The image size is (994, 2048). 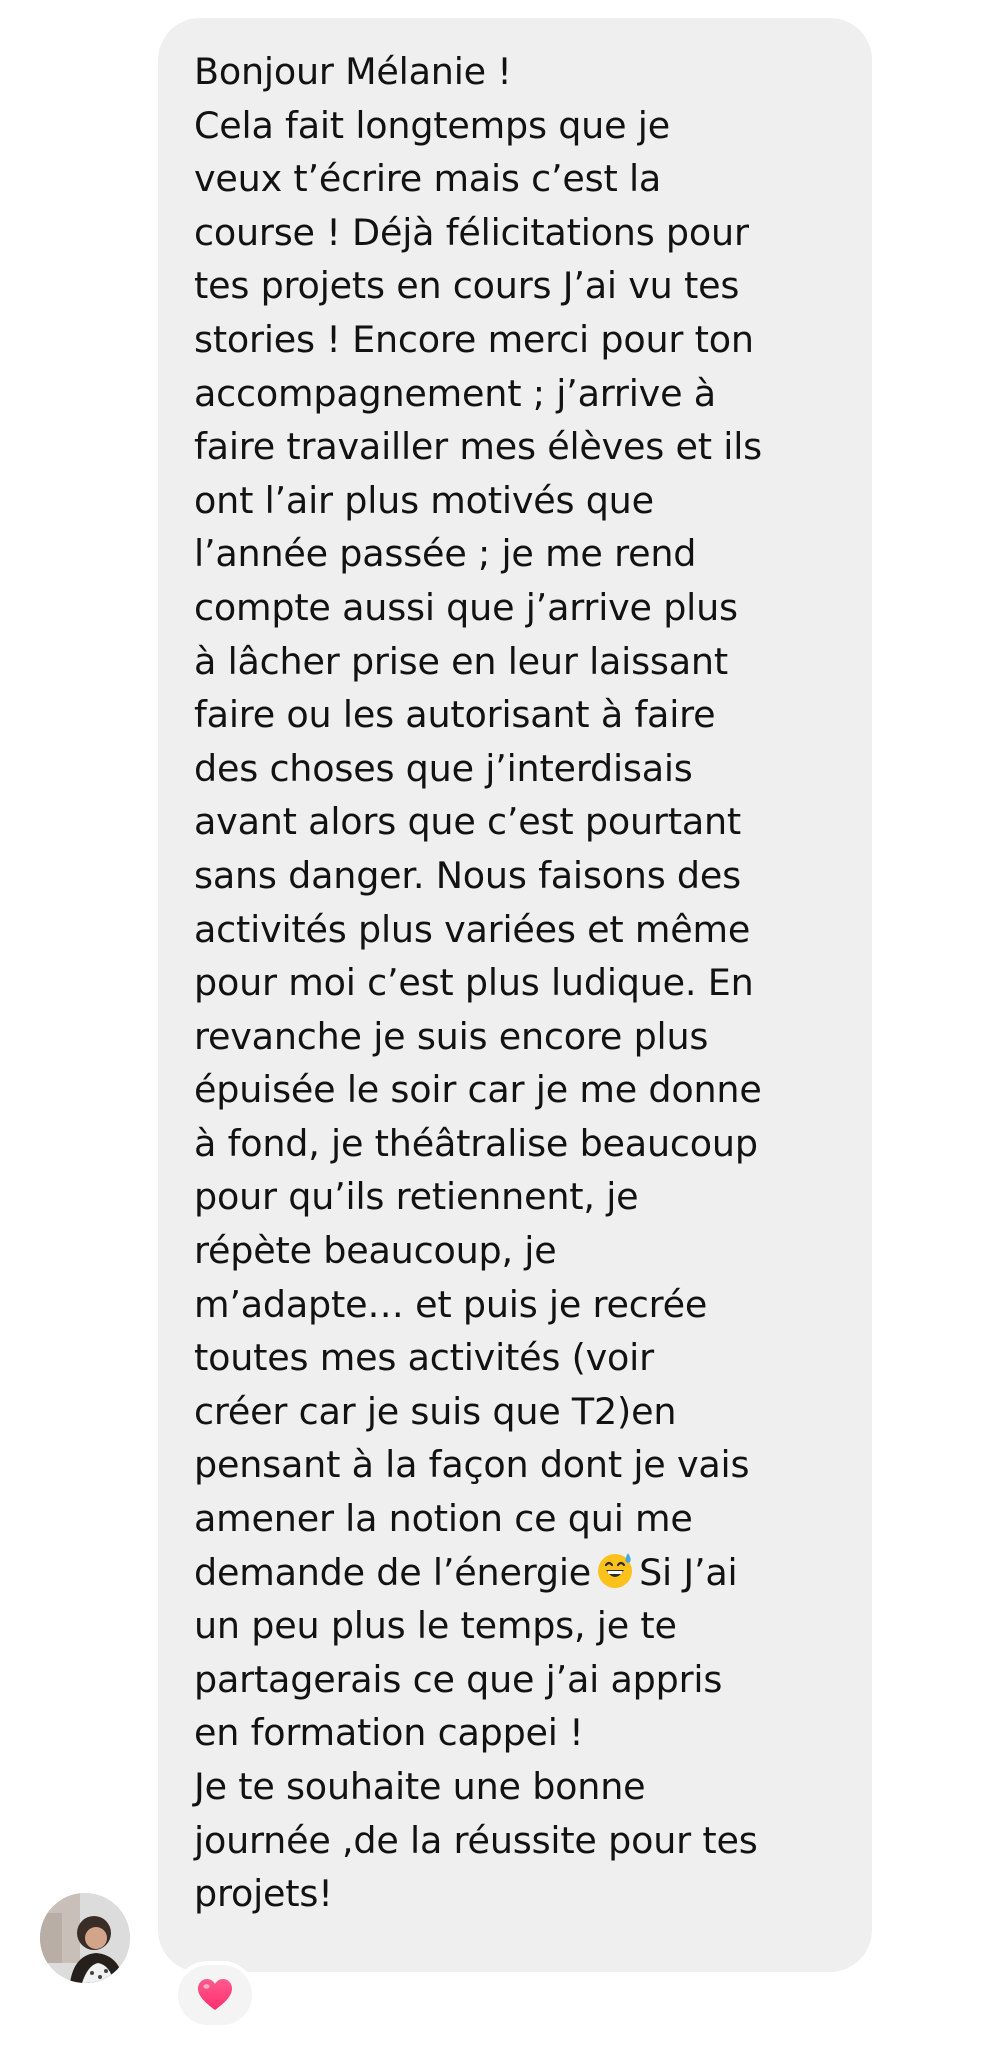 What do you see at coordinates (476, 1840) in the screenshot?
I see `message-line: journée ,de la réussite pour tes` at bounding box center [476, 1840].